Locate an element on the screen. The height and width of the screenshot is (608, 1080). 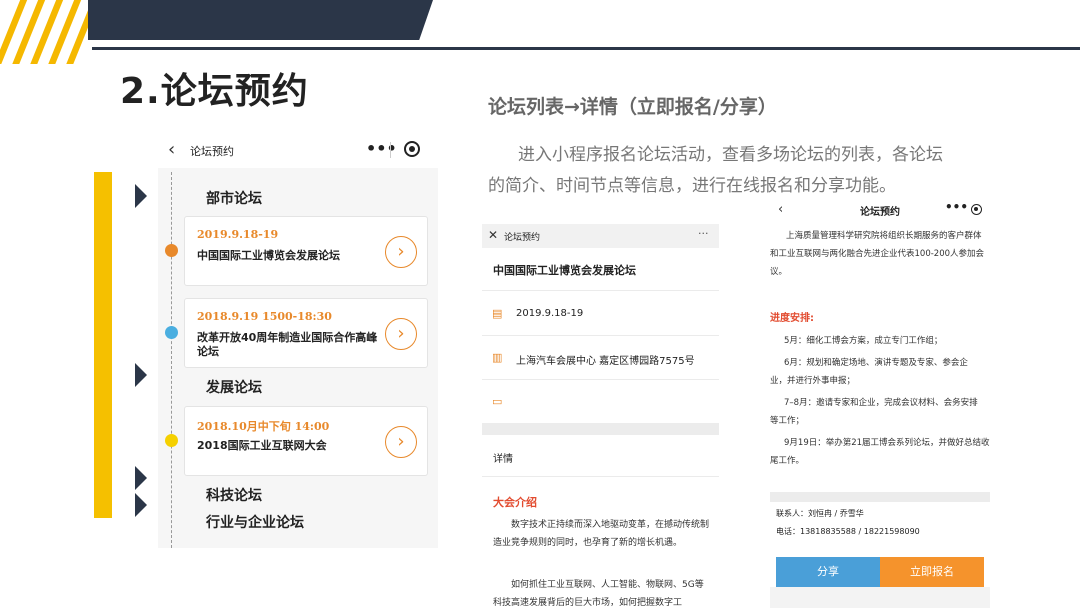
schedule-line: 业，并进行外事申报； is located at coordinates (813, 381).